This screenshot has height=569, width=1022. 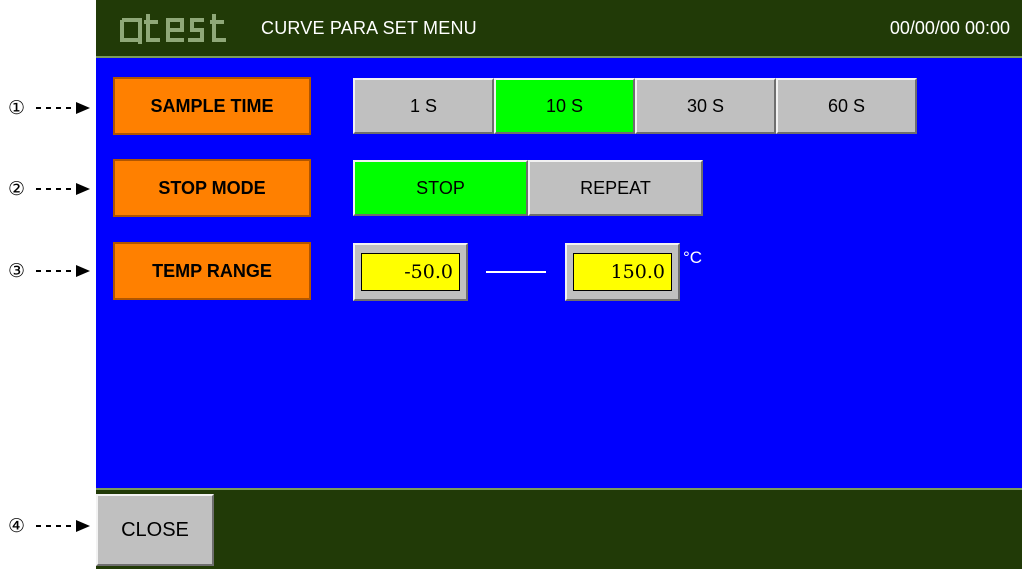 I want to click on title-bar: qtest CURVE PARA SET MENU 00/00/00 00:00, so click(x=559, y=29).